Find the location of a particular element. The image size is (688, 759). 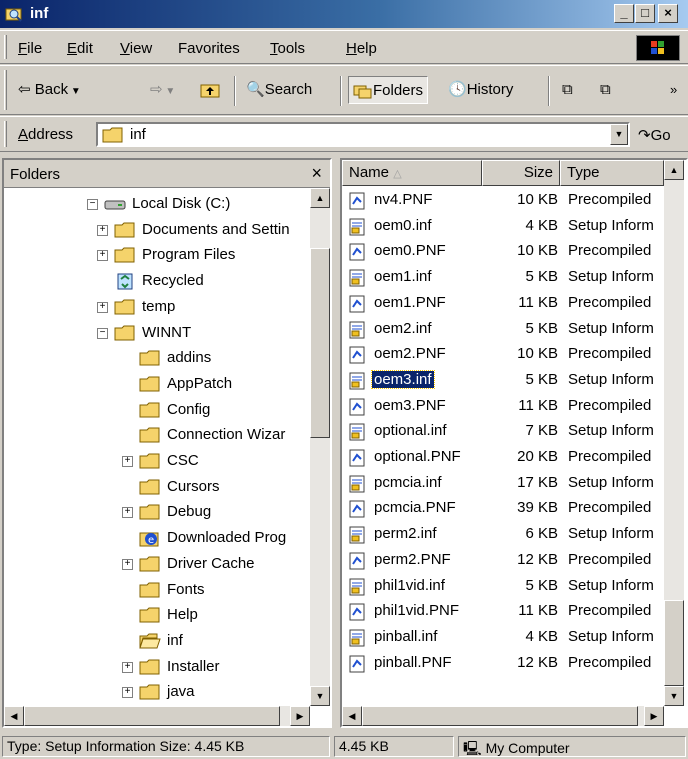

folder-tree-item: Documents and Settin is located at coordinates (209, 230).